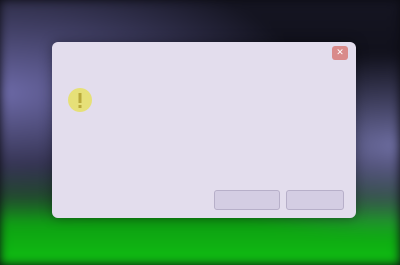 Image resolution: width=400 pixels, height=265 pixels. What do you see at coordinates (247, 200) in the screenshot?
I see `primary-button` at bounding box center [247, 200].